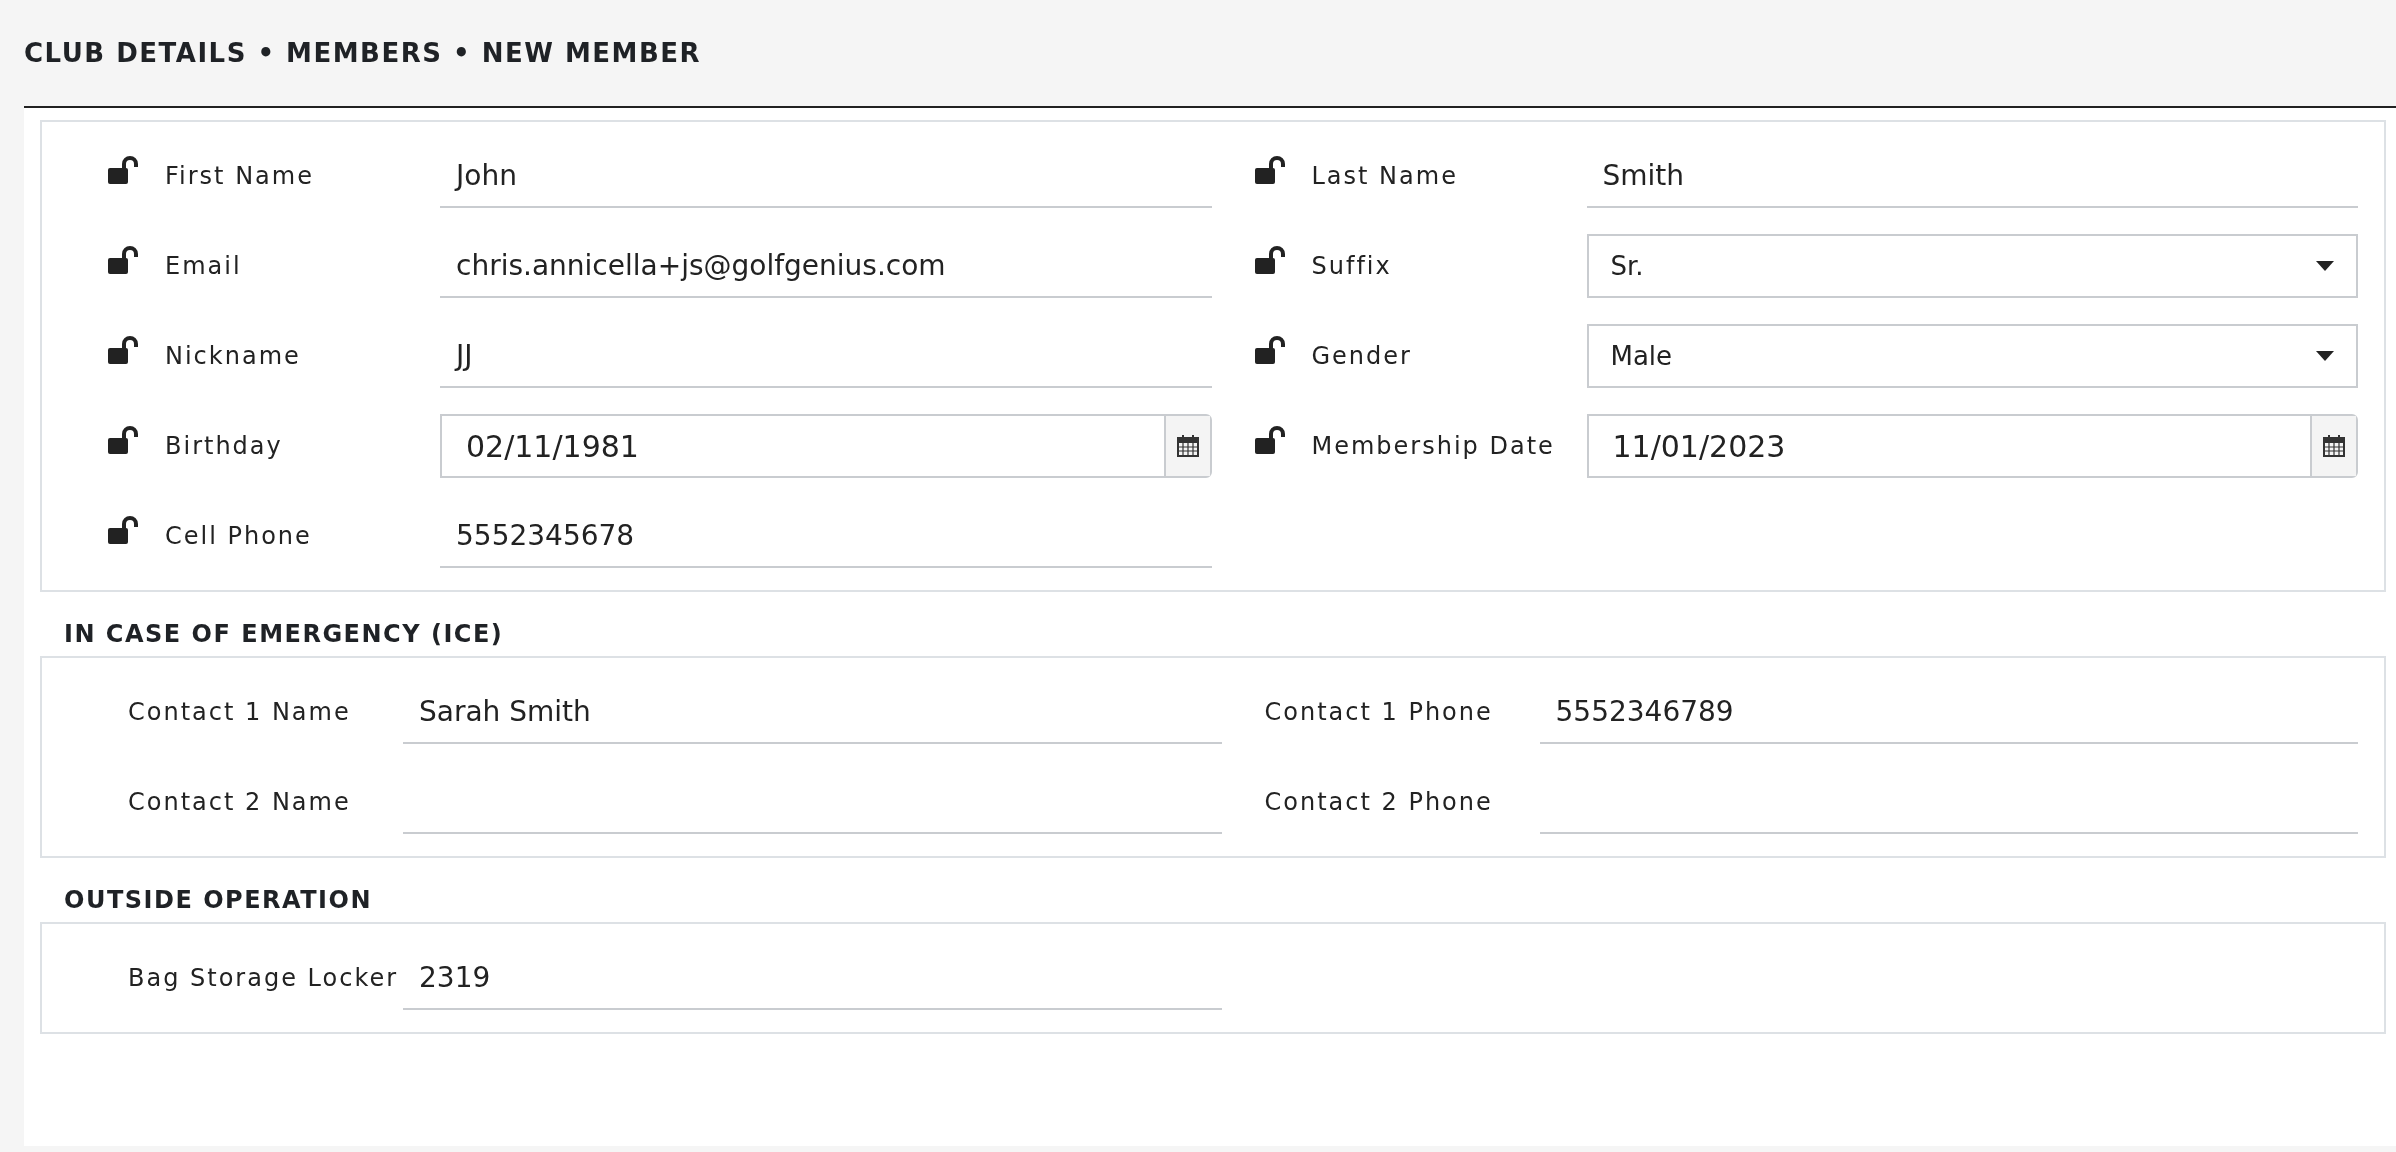  I want to click on input-field: 2319, so click(812, 978).